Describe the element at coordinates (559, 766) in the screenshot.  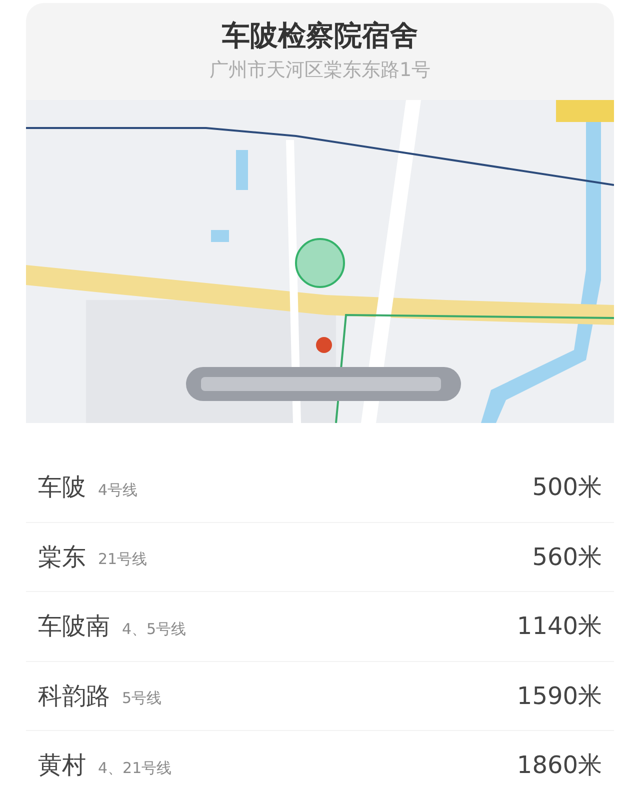
I see `distance-text: 1860米` at that location.